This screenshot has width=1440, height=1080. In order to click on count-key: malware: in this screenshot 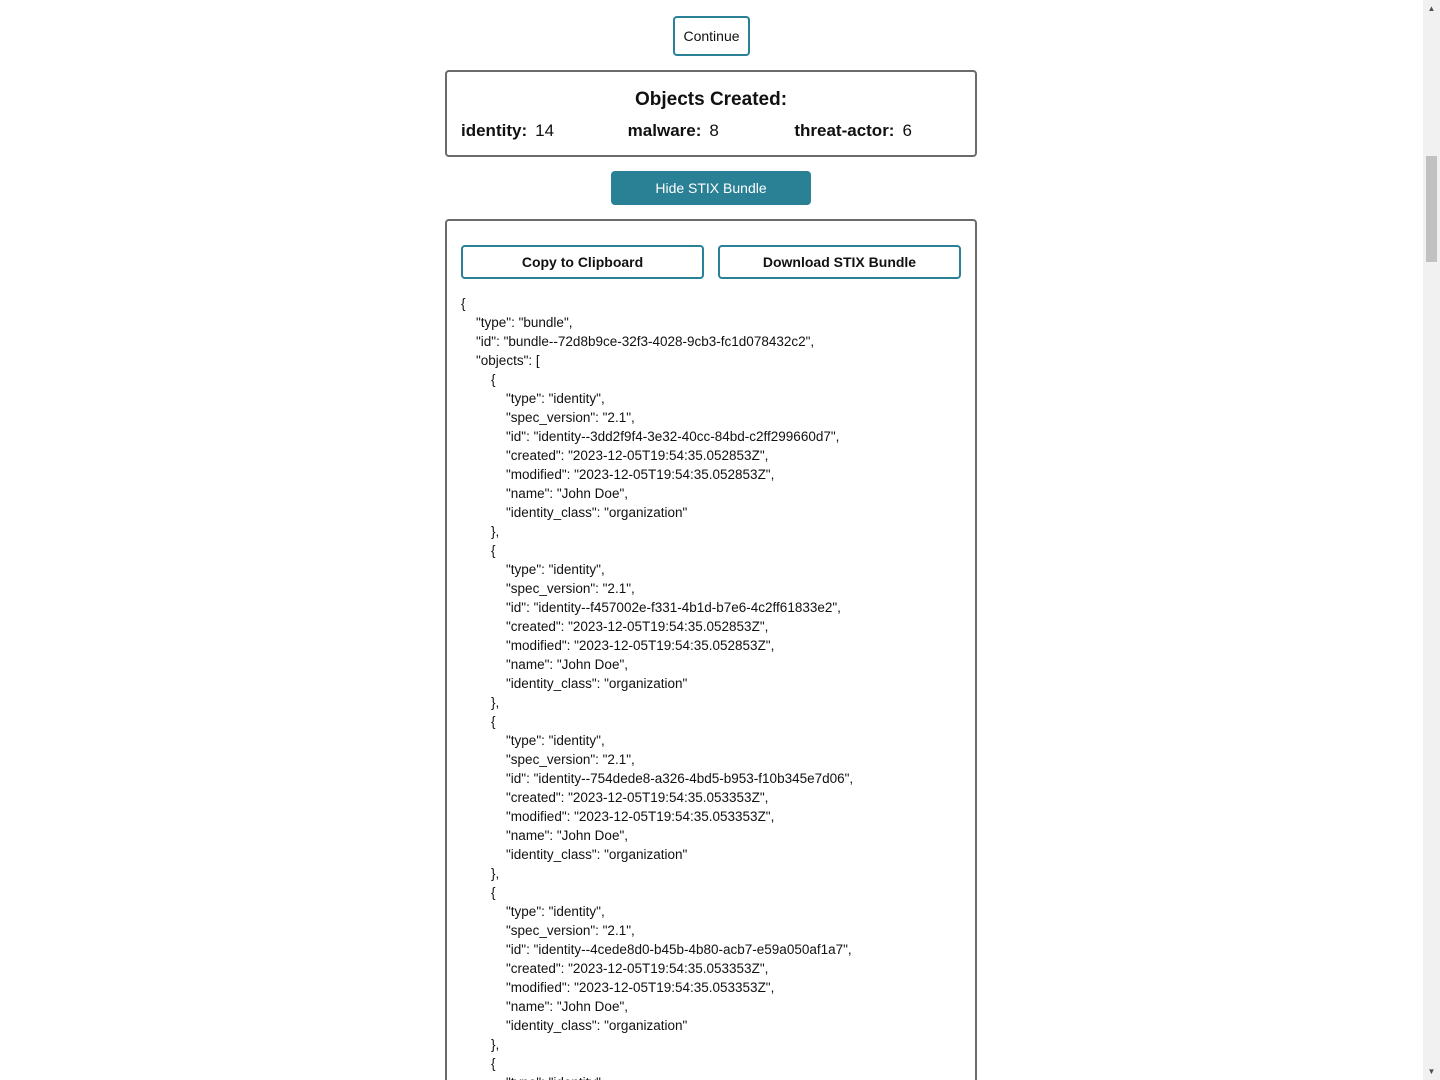, I will do `click(664, 130)`.